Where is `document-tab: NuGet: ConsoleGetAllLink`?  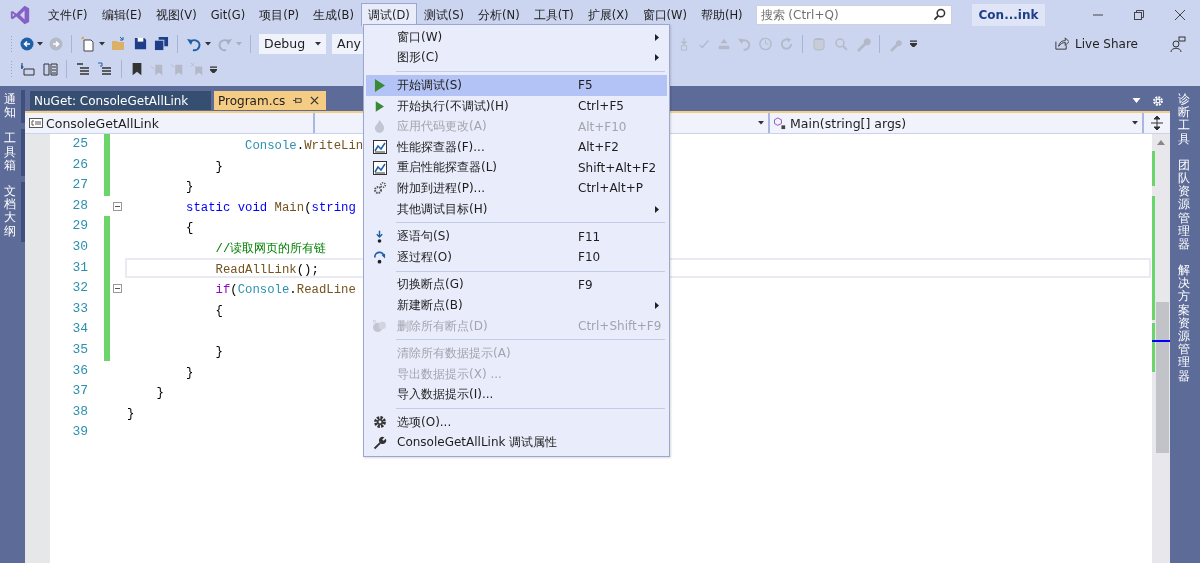 document-tab: NuGet: ConsoleGetAllLink is located at coordinates (120, 100).